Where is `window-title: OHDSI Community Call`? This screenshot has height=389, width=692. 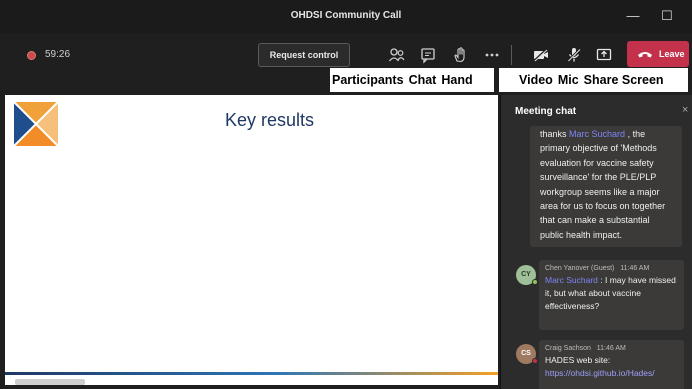 window-title: OHDSI Community Call is located at coordinates (346, 15).